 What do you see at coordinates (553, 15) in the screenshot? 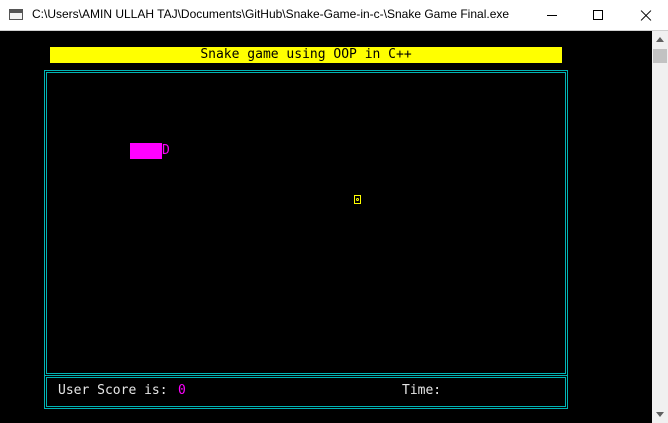
I see `minimize-button` at bounding box center [553, 15].